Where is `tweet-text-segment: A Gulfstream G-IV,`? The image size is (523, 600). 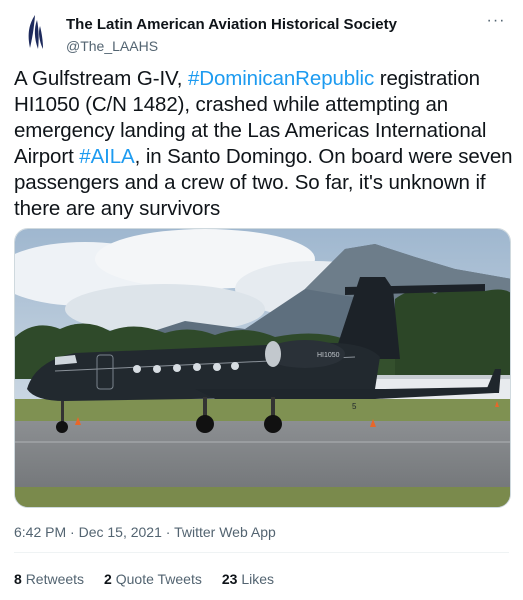
tweet-text-segment: A Gulfstream G-IV, is located at coordinates (101, 78).